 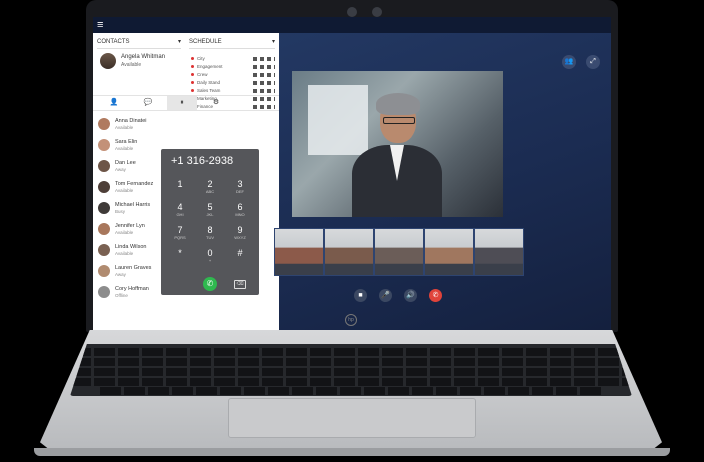 I want to click on dial-key: 1, so click(x=180, y=184).